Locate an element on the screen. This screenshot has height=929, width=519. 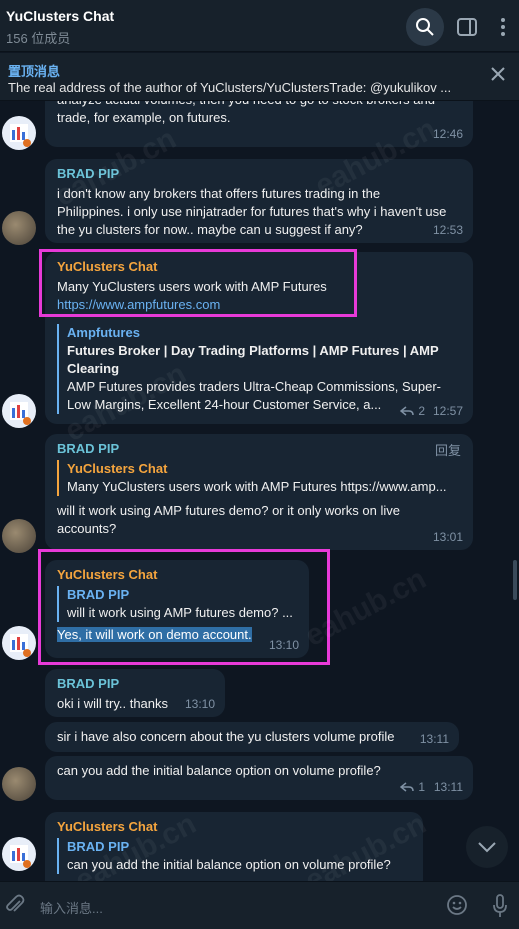
member-count: 156 位成员 is located at coordinates (38, 38).